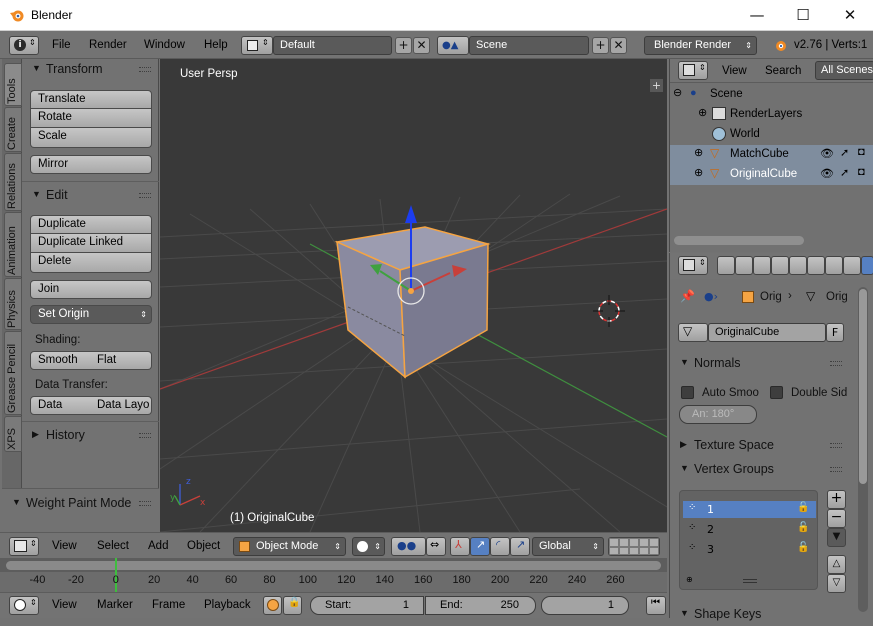  Describe the element at coordinates (836, 583) in the screenshot. I see `move-down-button: ▽` at that location.